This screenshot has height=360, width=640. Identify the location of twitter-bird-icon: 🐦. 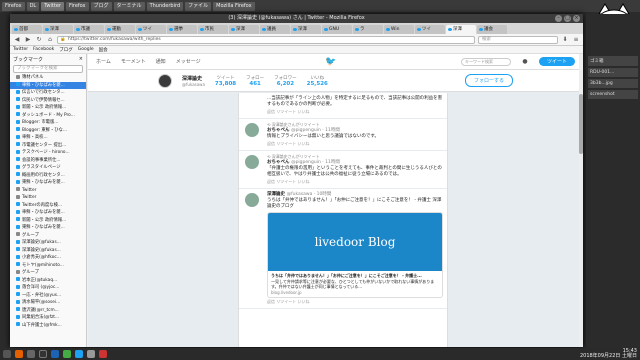
(330, 62).